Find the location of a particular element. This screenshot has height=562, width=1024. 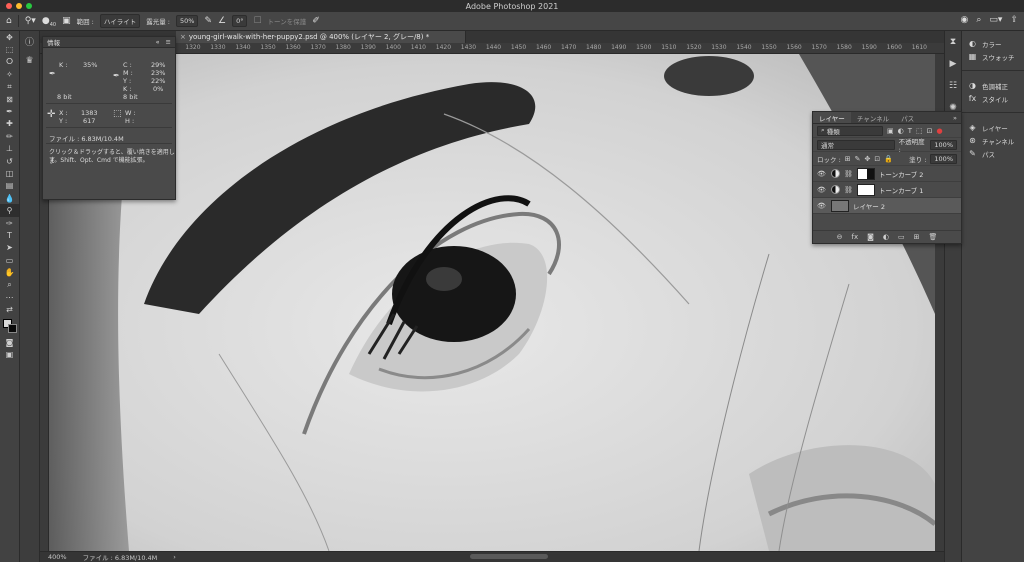

filter-toggle-icon: ● is located at coordinates (940, 131).